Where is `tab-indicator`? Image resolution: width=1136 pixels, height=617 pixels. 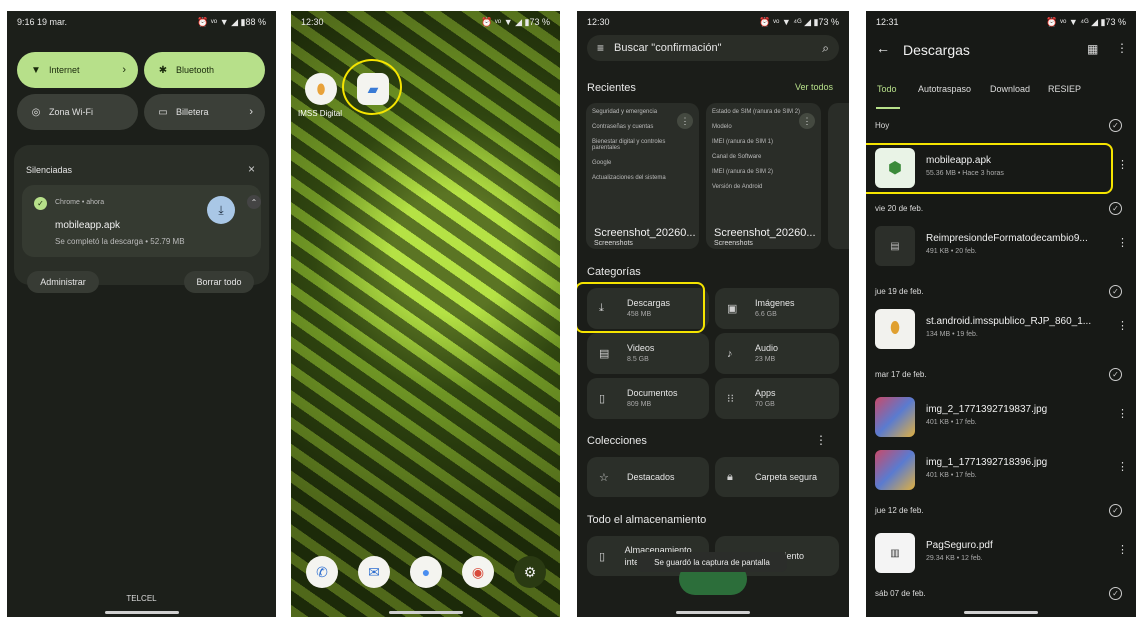 tab-indicator is located at coordinates (888, 108).